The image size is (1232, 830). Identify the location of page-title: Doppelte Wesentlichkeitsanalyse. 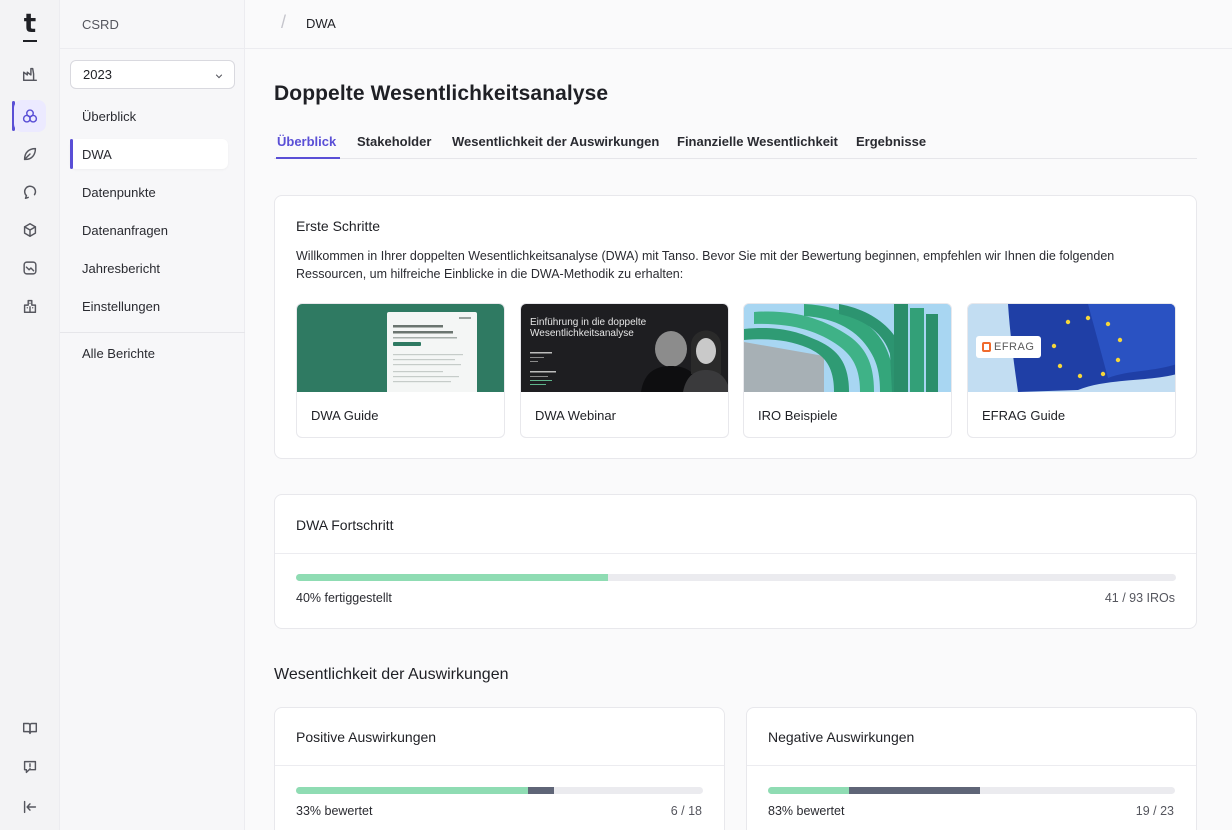
(441, 93).